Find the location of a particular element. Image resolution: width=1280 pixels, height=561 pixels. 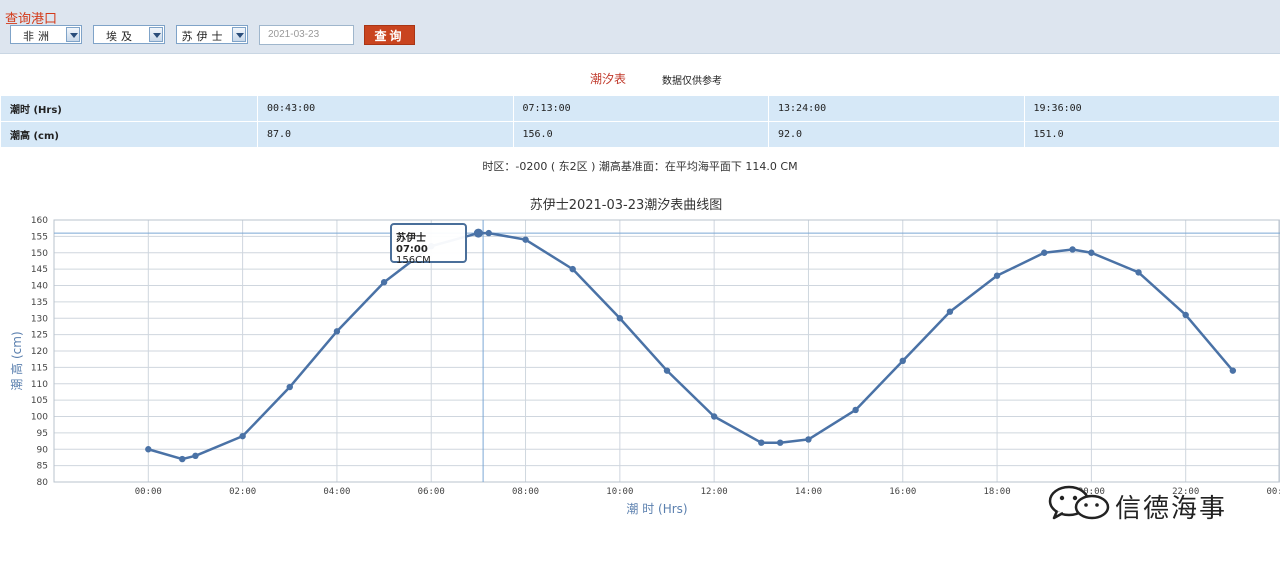

y-tick-label: 125 is located at coordinates (39, 336).